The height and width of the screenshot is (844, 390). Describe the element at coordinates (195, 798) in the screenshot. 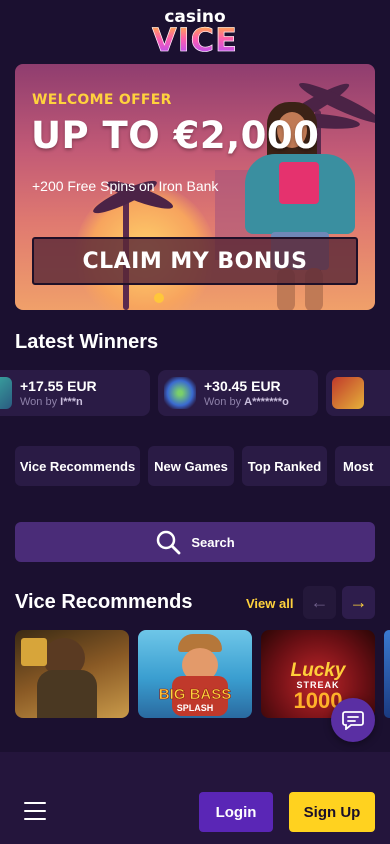

I see `bottom-nav-bar: Login Sign Up` at that location.